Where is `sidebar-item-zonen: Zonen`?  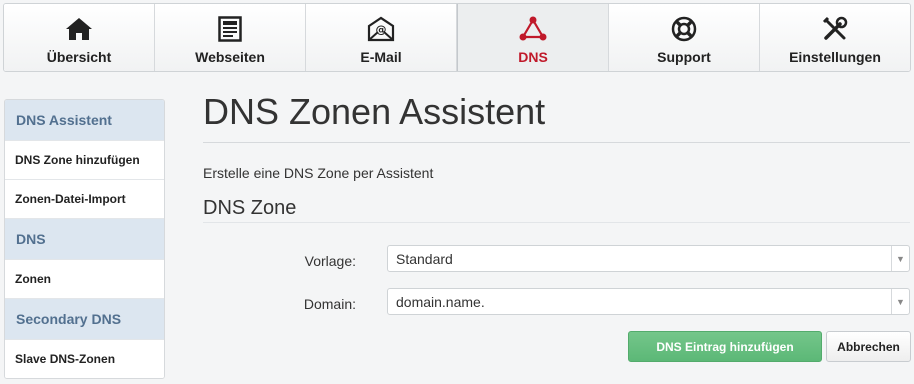 sidebar-item-zonen: Zonen is located at coordinates (84, 279).